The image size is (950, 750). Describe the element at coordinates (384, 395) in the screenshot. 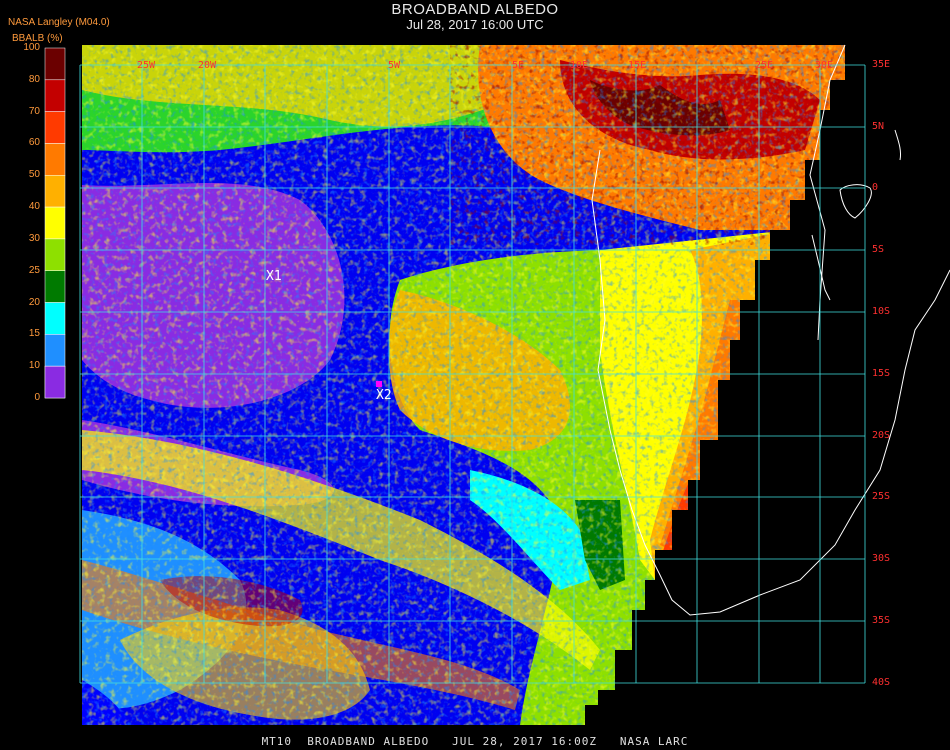

I see `marker-x2-label: X2` at that location.